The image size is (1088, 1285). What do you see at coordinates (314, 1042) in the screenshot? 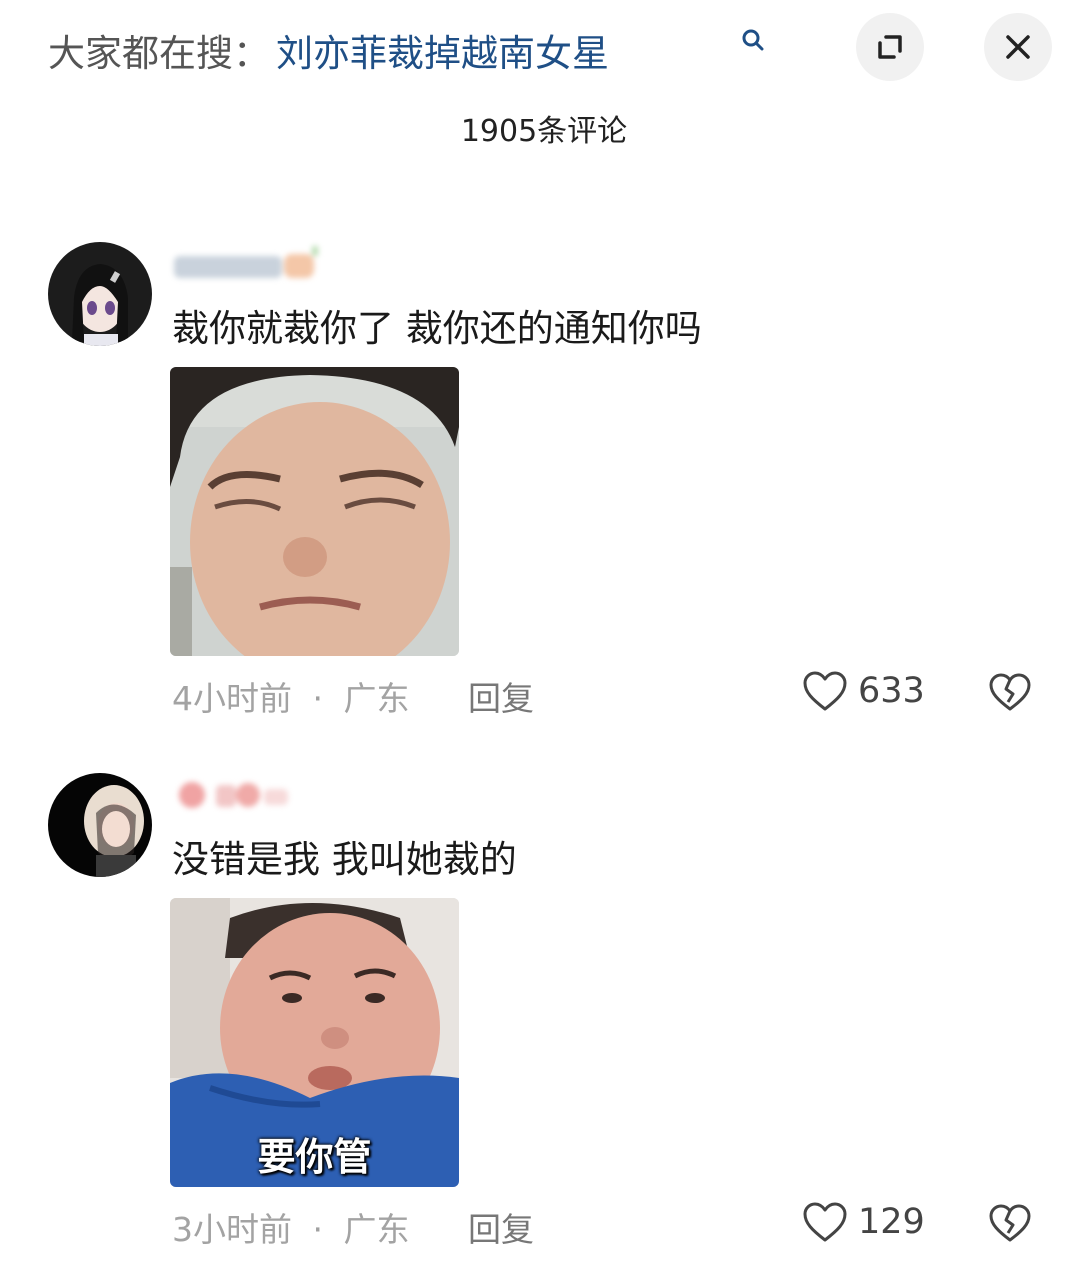
I see `comment-sticker-image: 要你管` at bounding box center [314, 1042].